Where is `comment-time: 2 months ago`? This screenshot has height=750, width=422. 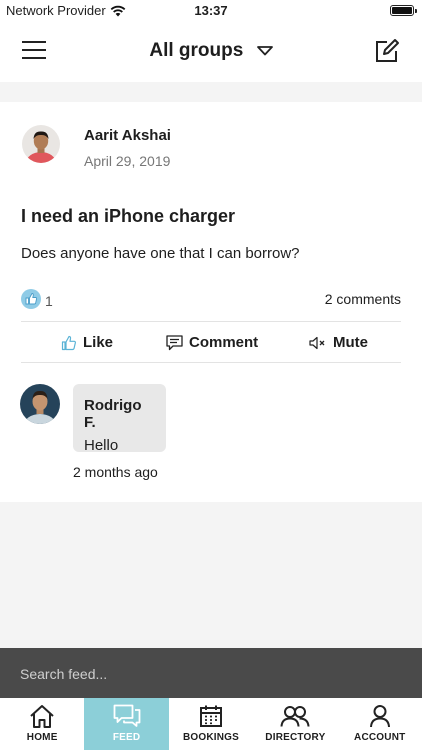
comment-time: 2 months ago is located at coordinates (115, 472).